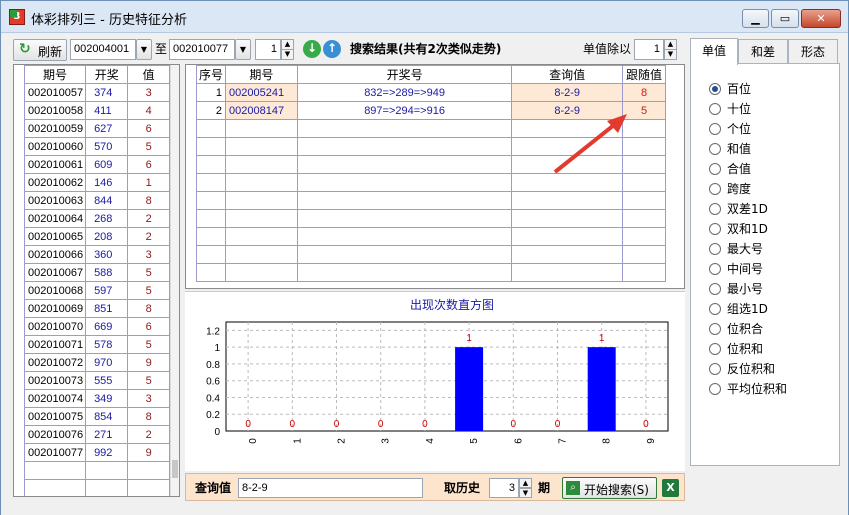 Image resolution: width=849 pixels, height=515 pixels. What do you see at coordinates (107, 218) in the screenshot?
I see `draw-cell: 268` at bounding box center [107, 218].